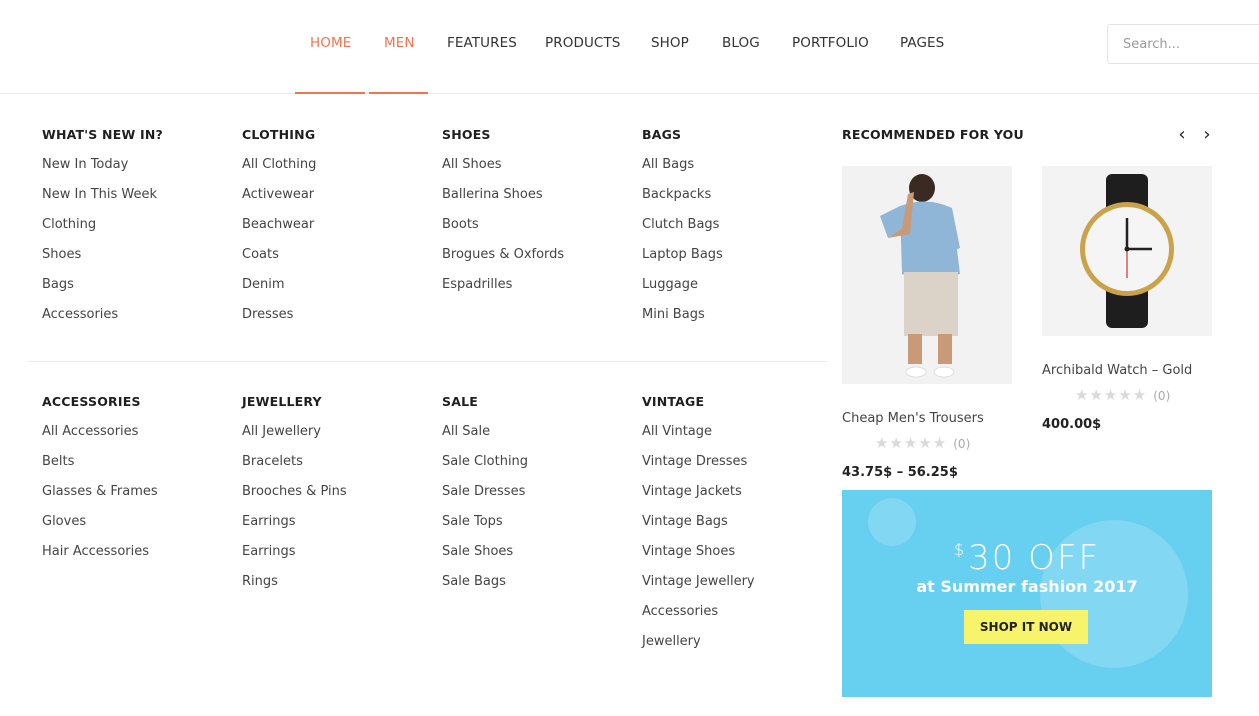 Image resolution: width=1259 pixels, height=716 pixels. I want to click on menu-link: Gloves, so click(137, 529).